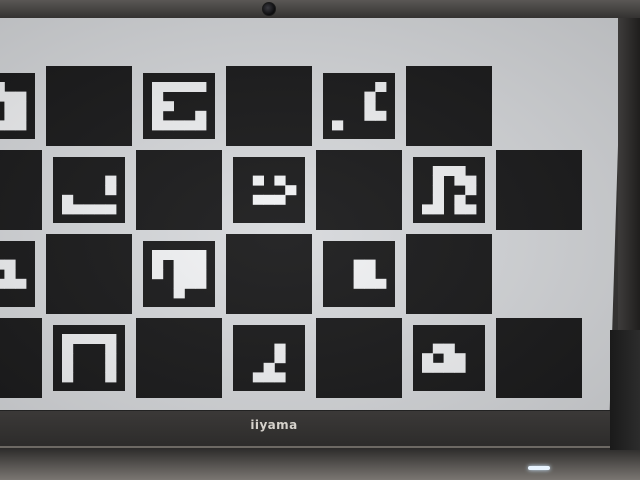 This screenshot has width=640, height=480. What do you see at coordinates (269, 9) in the screenshot?
I see `webcam-icon` at bounding box center [269, 9].